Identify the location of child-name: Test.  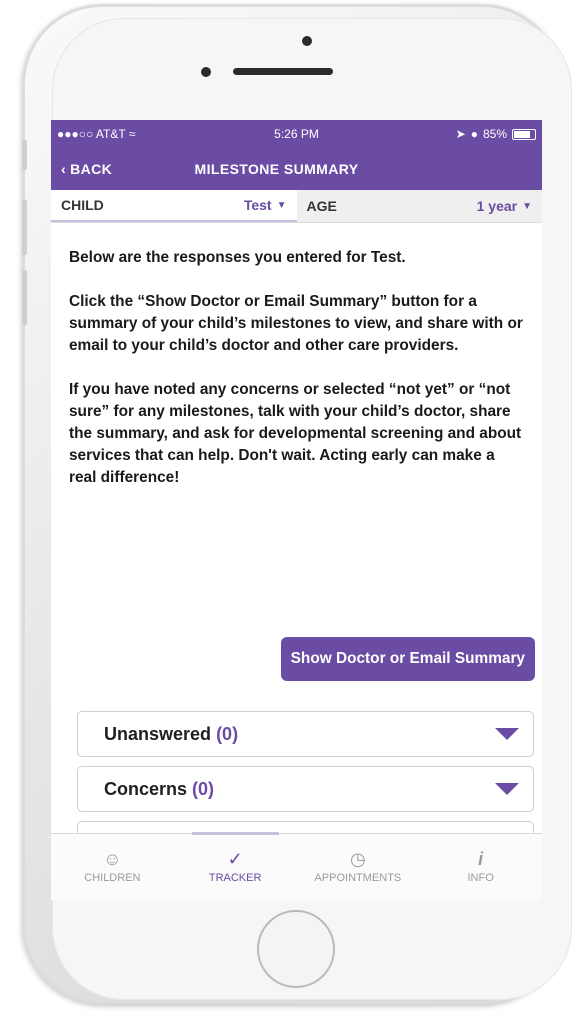
(257, 205).